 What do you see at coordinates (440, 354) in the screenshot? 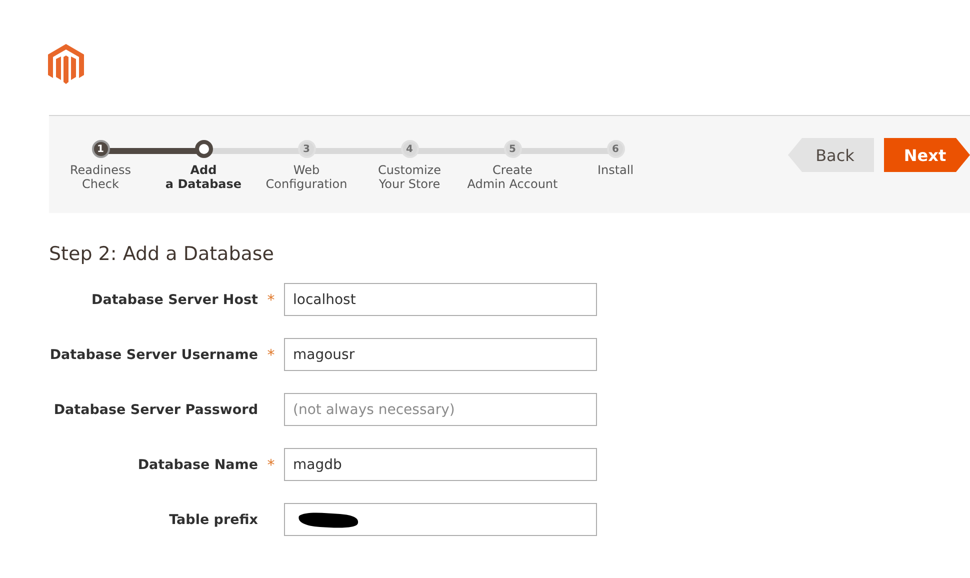
I see `input-field: magousr` at bounding box center [440, 354].